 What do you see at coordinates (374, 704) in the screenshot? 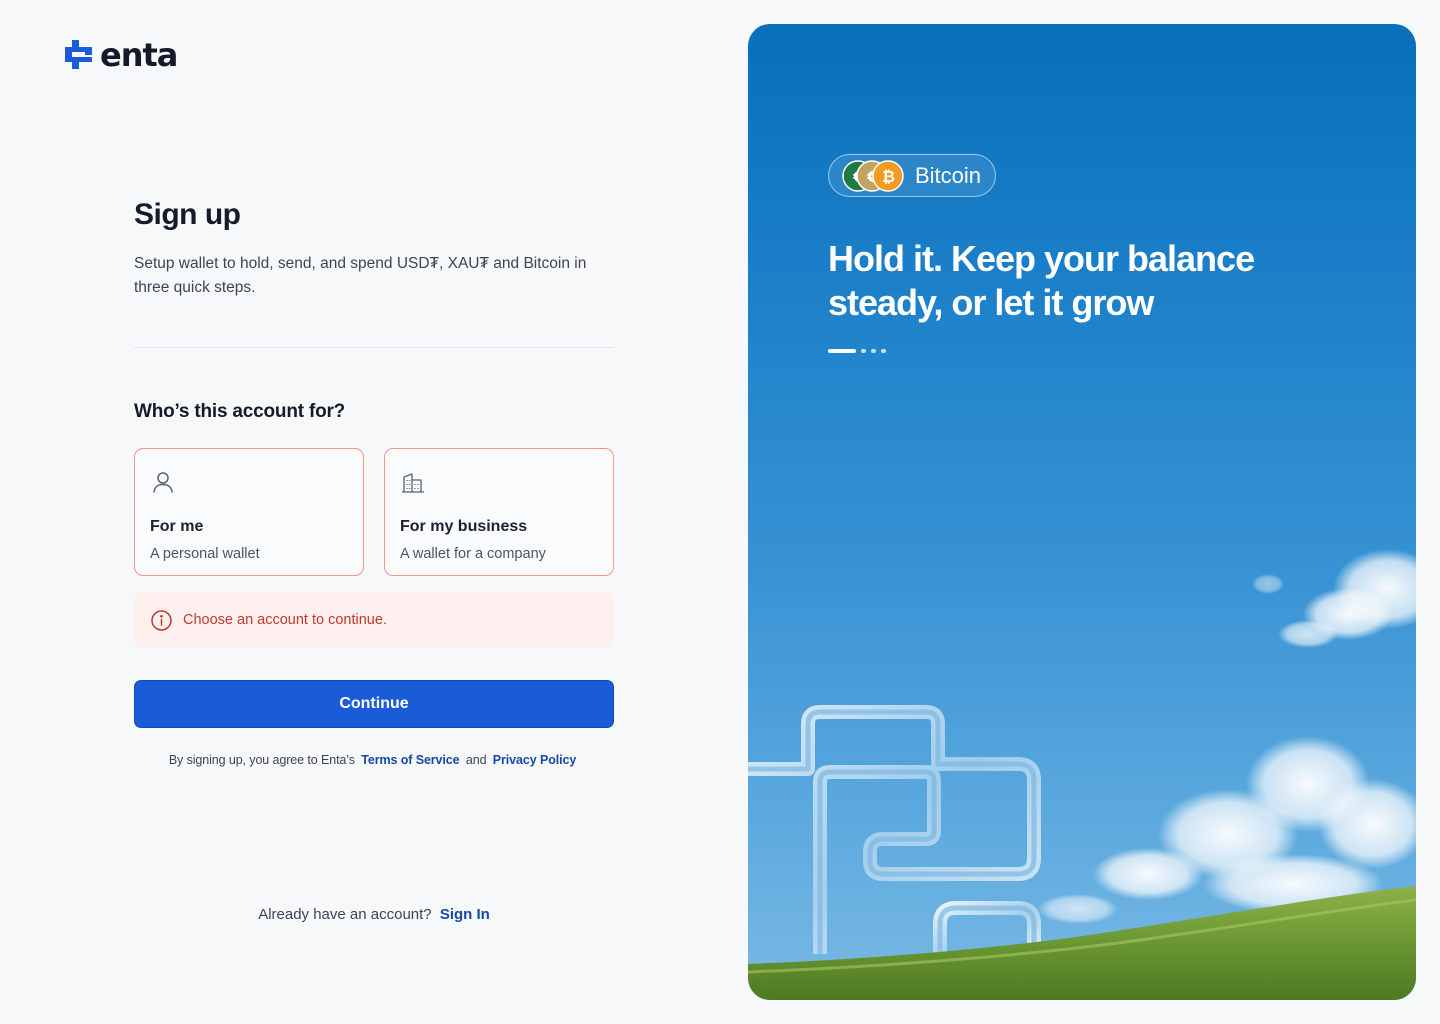
I see `continue-button: Continue` at bounding box center [374, 704].